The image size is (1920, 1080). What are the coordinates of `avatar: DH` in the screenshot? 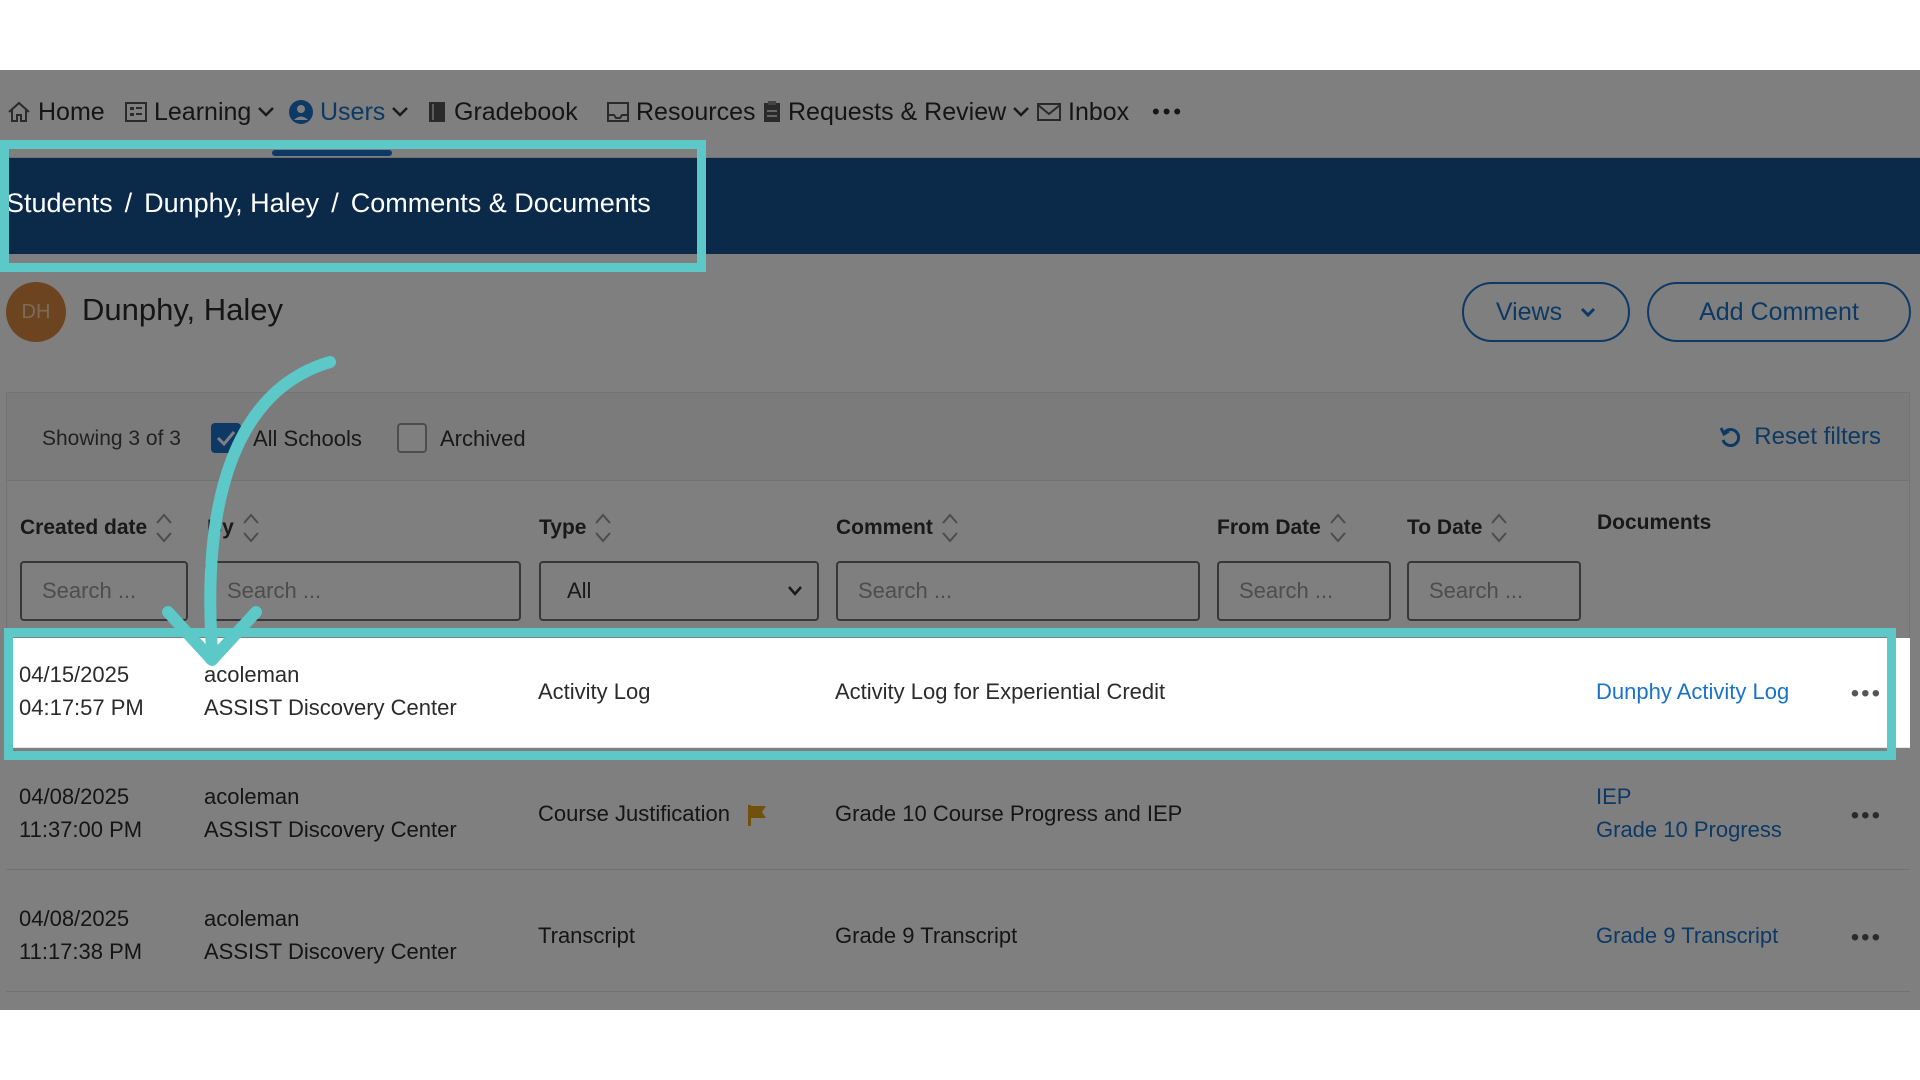 It's located at (36, 312).